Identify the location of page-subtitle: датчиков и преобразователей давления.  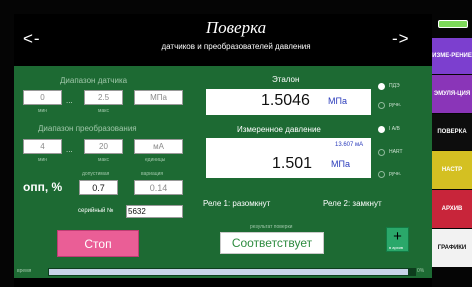
(236, 46).